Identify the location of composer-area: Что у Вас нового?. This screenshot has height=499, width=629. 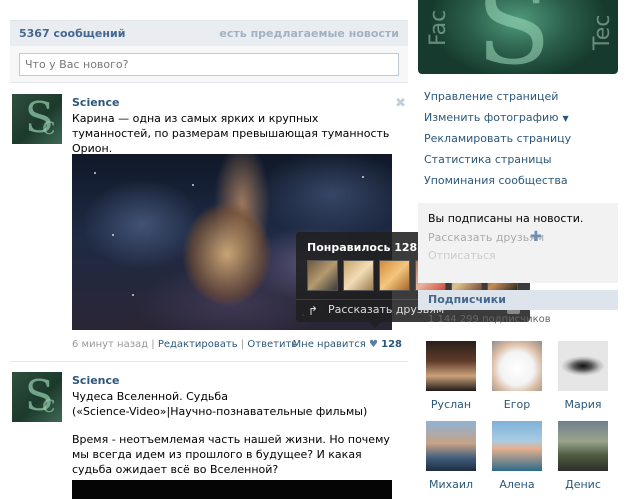
(209, 64).